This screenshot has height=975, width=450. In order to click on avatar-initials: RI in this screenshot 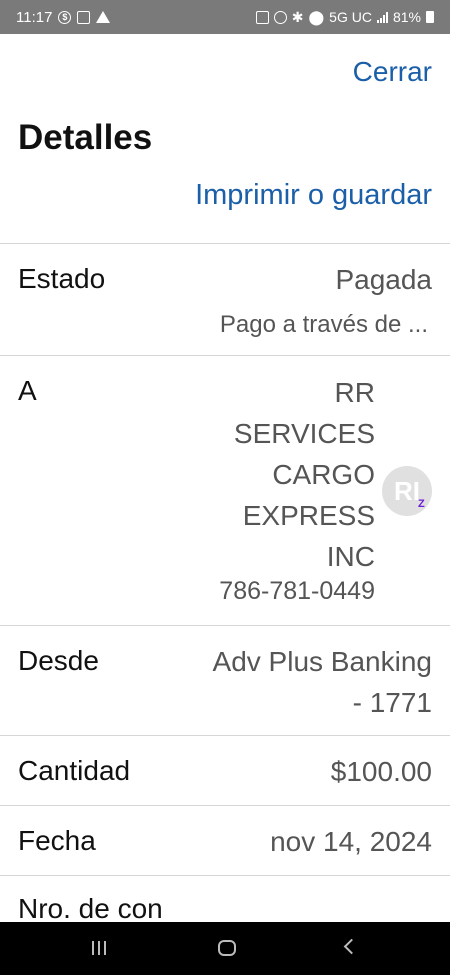, I will do `click(407, 490)`.